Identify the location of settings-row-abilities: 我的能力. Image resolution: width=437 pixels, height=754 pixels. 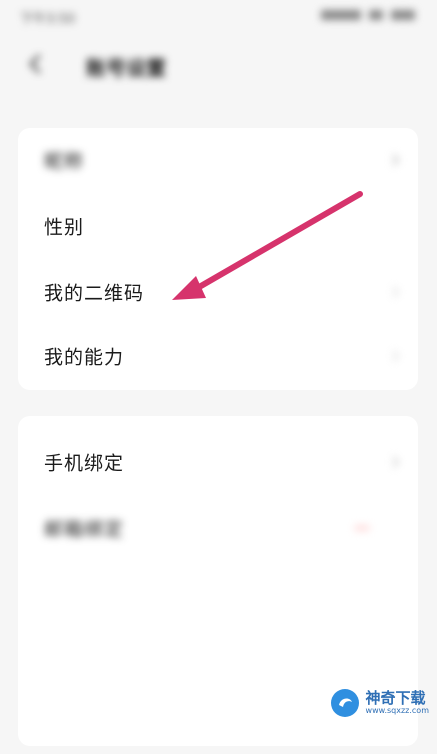
(218, 356).